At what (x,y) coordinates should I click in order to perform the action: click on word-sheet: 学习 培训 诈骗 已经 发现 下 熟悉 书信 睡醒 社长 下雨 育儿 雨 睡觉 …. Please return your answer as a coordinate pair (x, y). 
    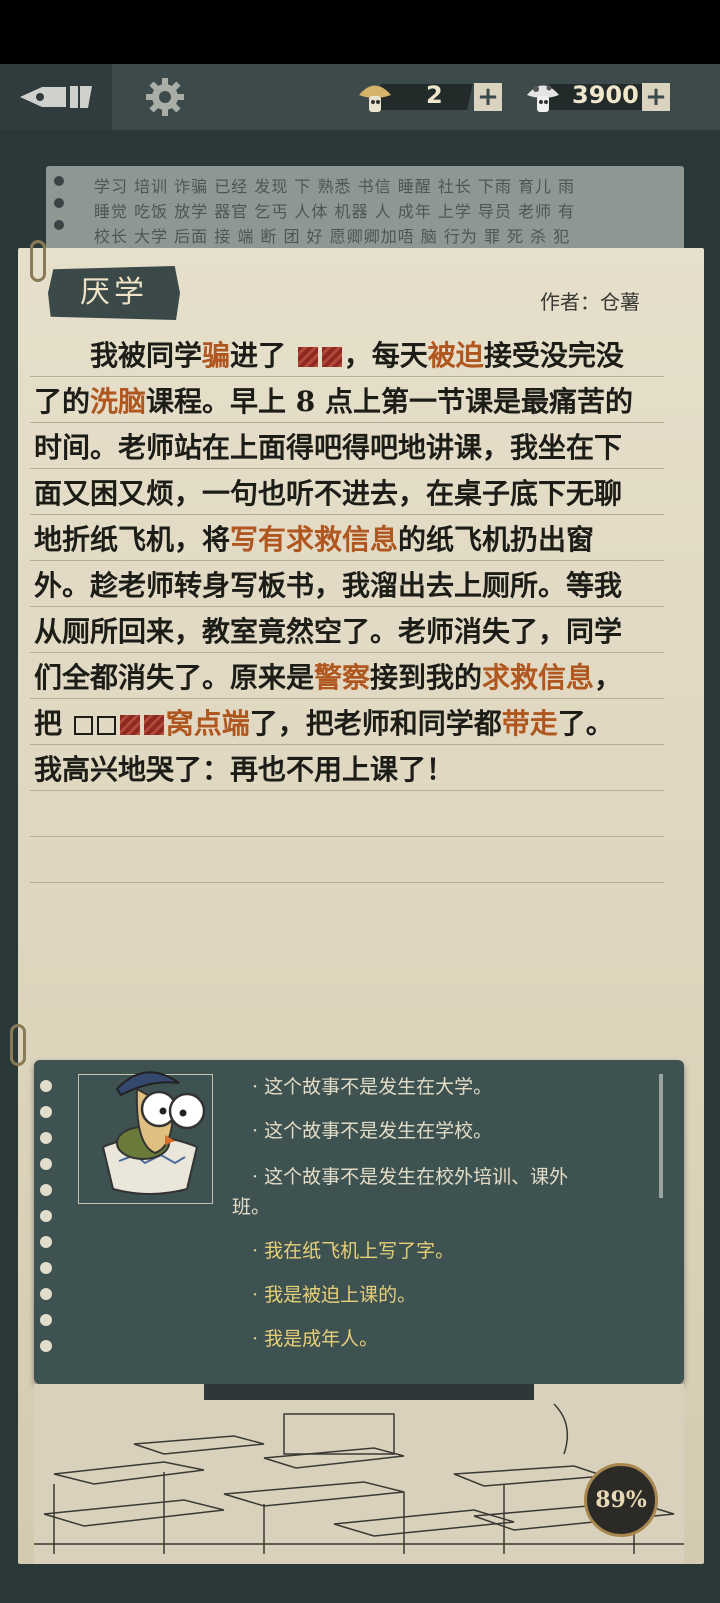
    Looking at the image, I should click on (365, 209).